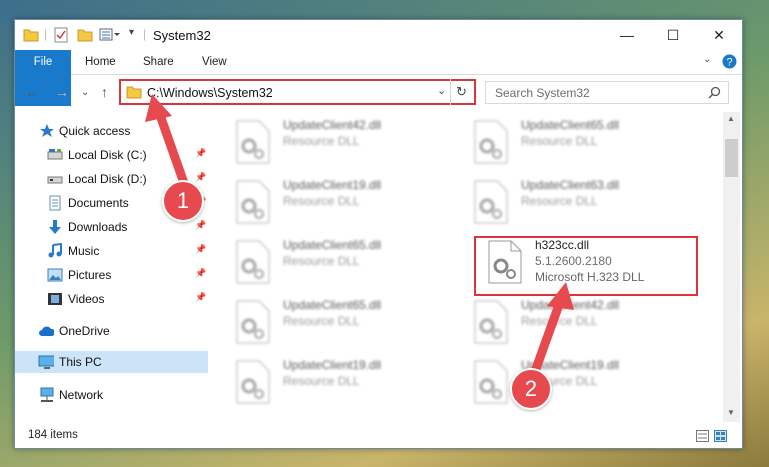 This screenshot has width=769, height=467. Describe the element at coordinates (172, 150) in the screenshot. I see `arrow-1-shaft` at that location.